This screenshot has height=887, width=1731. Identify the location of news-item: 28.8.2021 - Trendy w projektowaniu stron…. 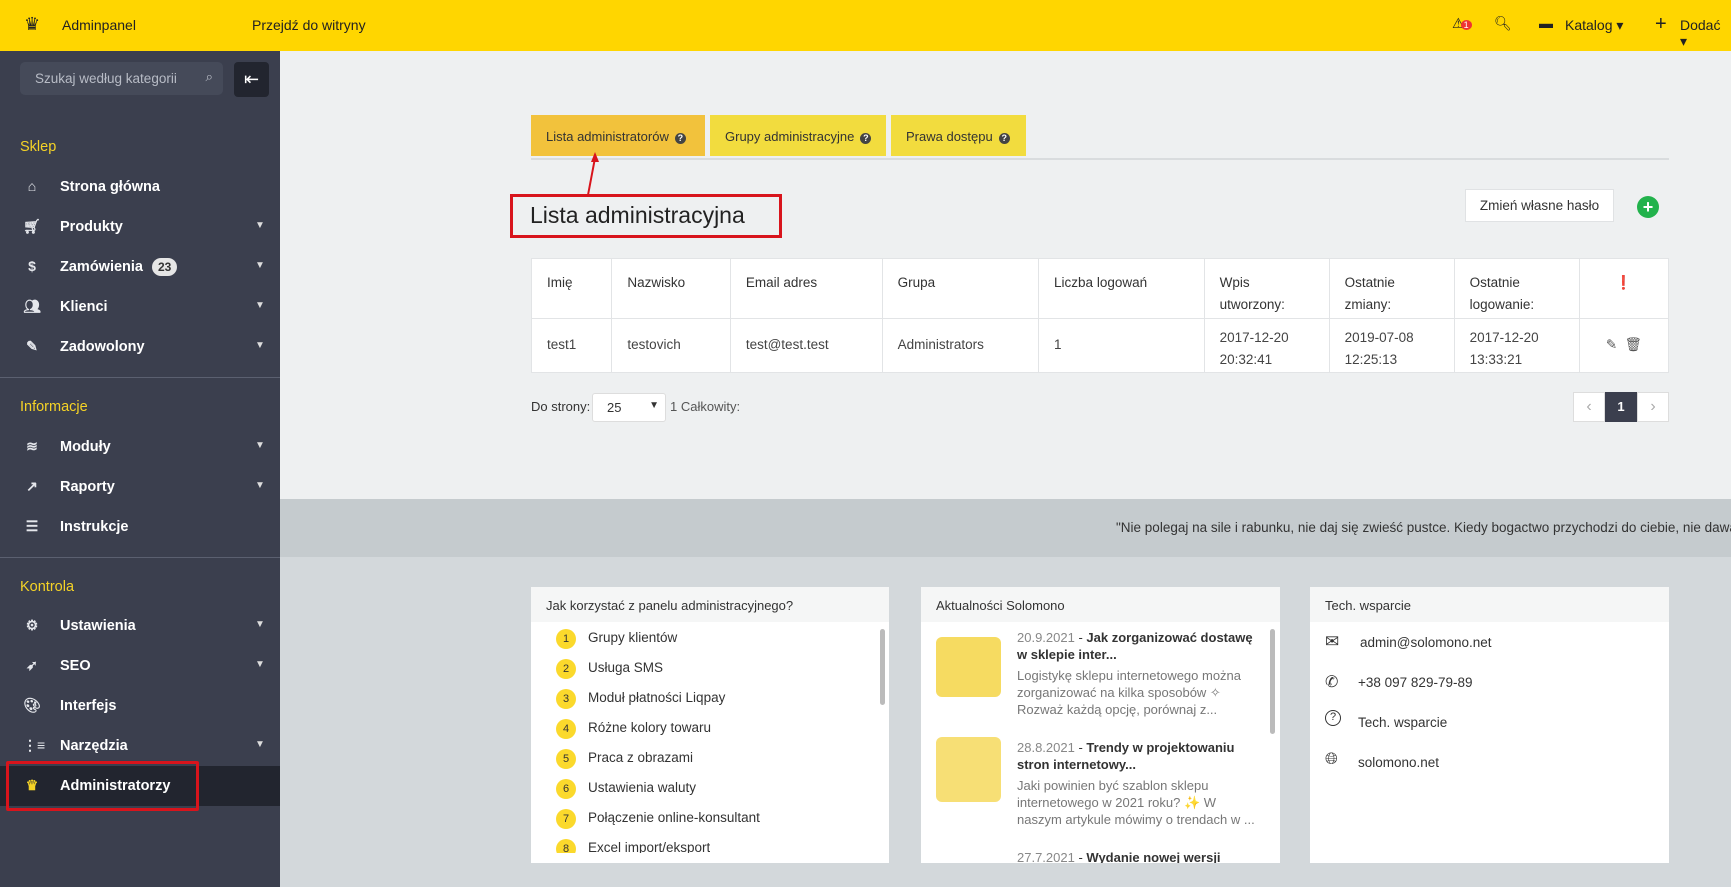
(1137, 783).